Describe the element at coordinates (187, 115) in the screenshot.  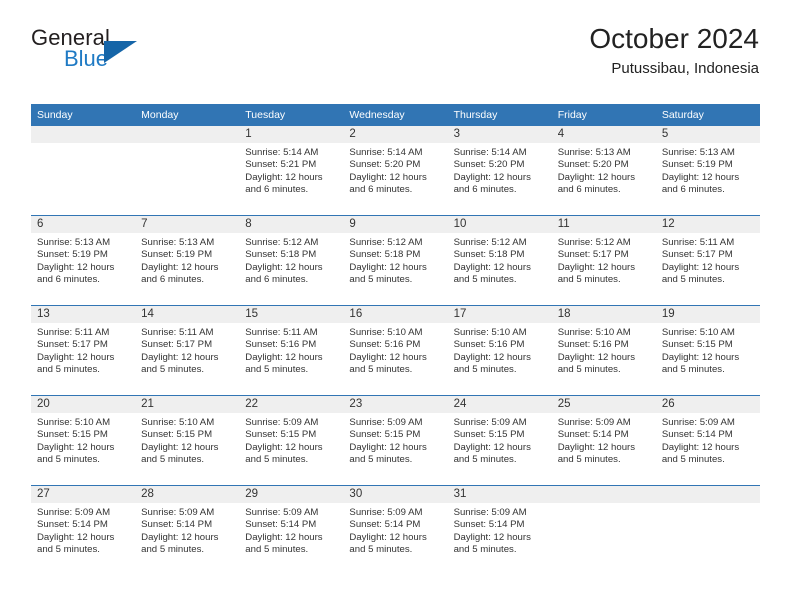
I see `weekday-header-monday: Monday` at that location.